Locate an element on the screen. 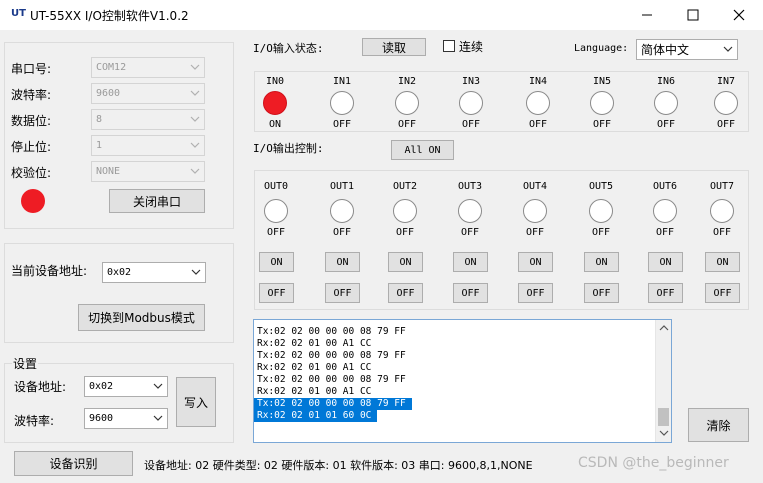  current-address-value: 0x02 is located at coordinates (119, 272).